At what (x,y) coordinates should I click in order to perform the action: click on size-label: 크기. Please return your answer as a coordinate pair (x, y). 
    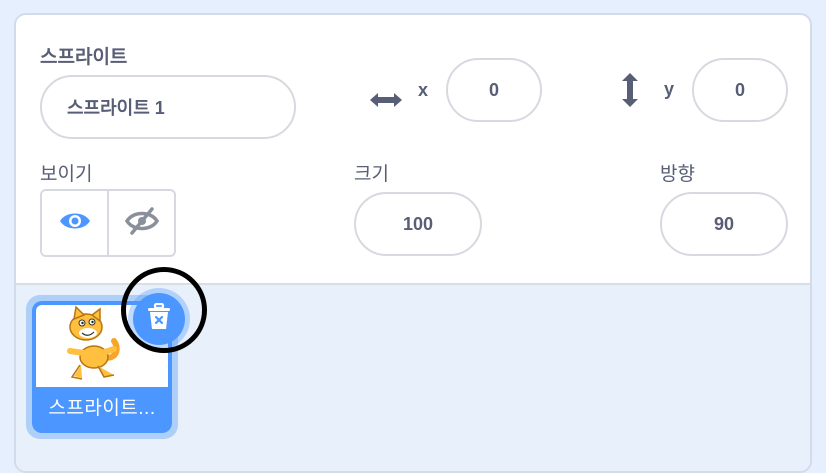
    Looking at the image, I should click on (371, 174).